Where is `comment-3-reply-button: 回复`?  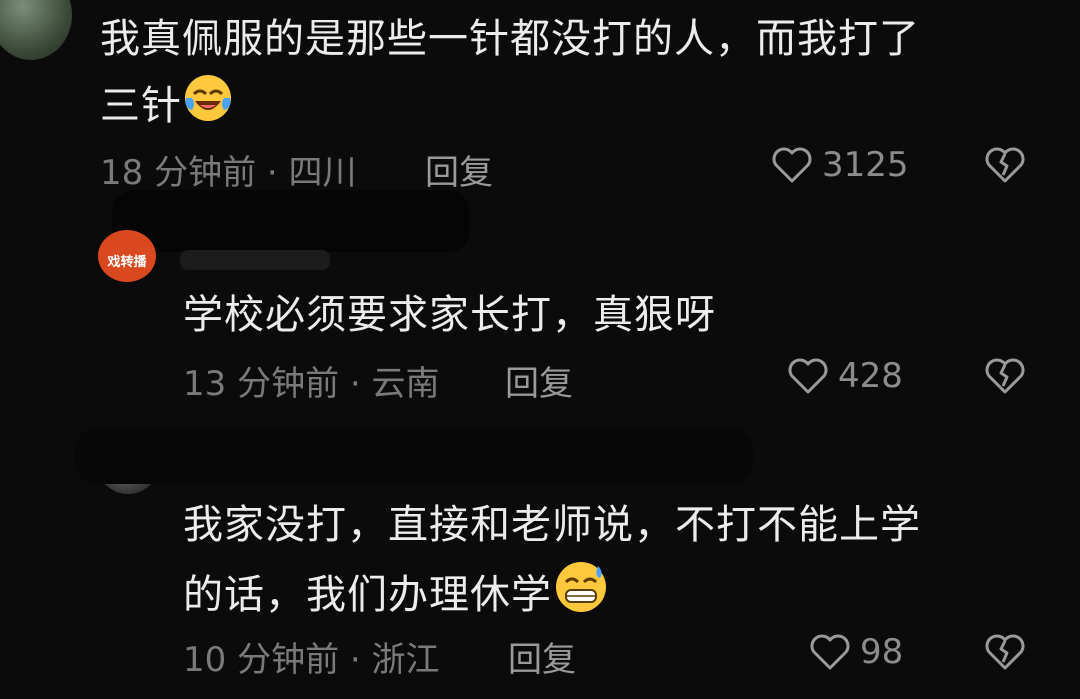
comment-3-reply-button: 回复 is located at coordinates (542, 656).